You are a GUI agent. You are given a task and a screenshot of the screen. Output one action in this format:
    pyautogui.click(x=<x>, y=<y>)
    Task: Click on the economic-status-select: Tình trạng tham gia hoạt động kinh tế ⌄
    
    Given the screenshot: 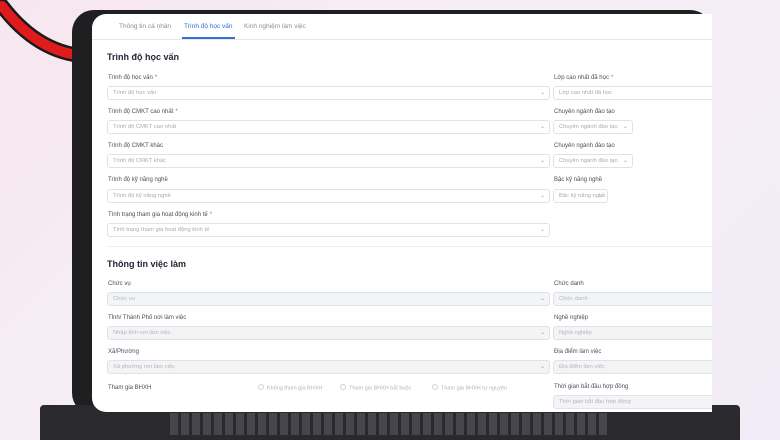 What is the action you would take?
    pyautogui.click(x=328, y=230)
    